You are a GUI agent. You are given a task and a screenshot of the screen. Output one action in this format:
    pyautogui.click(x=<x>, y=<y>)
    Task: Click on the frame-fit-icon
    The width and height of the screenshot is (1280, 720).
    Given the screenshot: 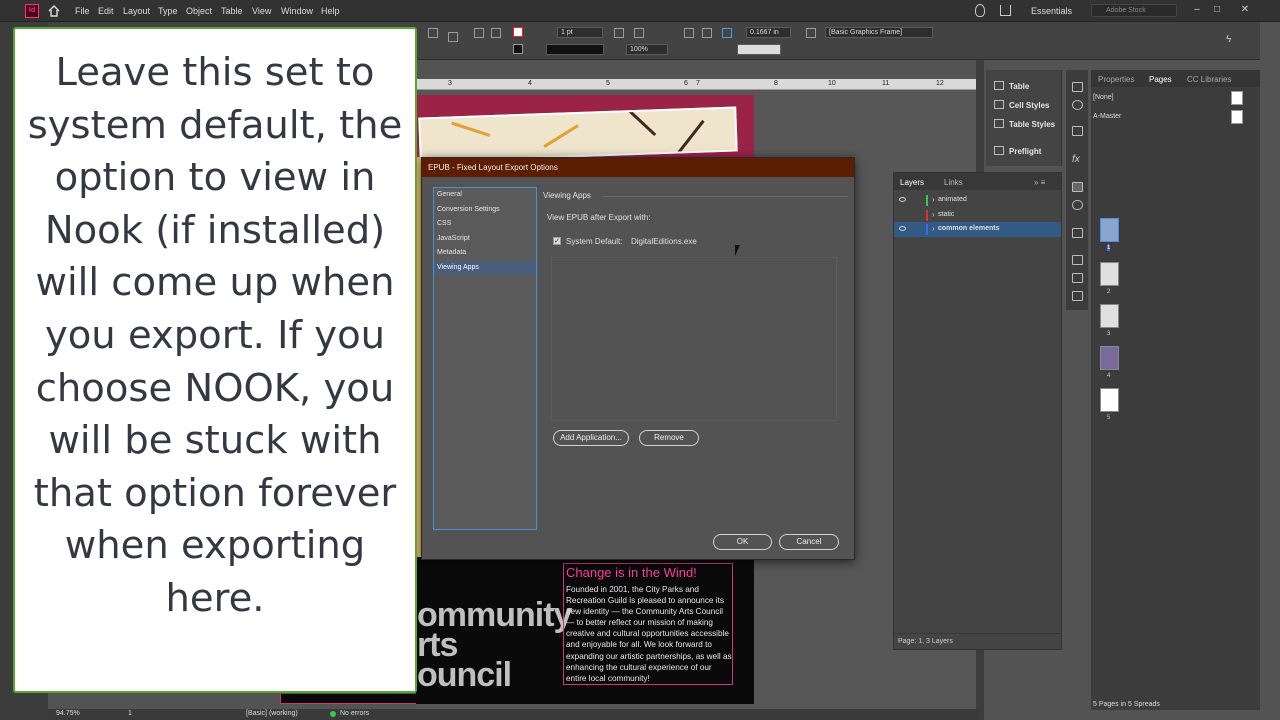 What is the action you would take?
    pyautogui.click(x=619, y=33)
    